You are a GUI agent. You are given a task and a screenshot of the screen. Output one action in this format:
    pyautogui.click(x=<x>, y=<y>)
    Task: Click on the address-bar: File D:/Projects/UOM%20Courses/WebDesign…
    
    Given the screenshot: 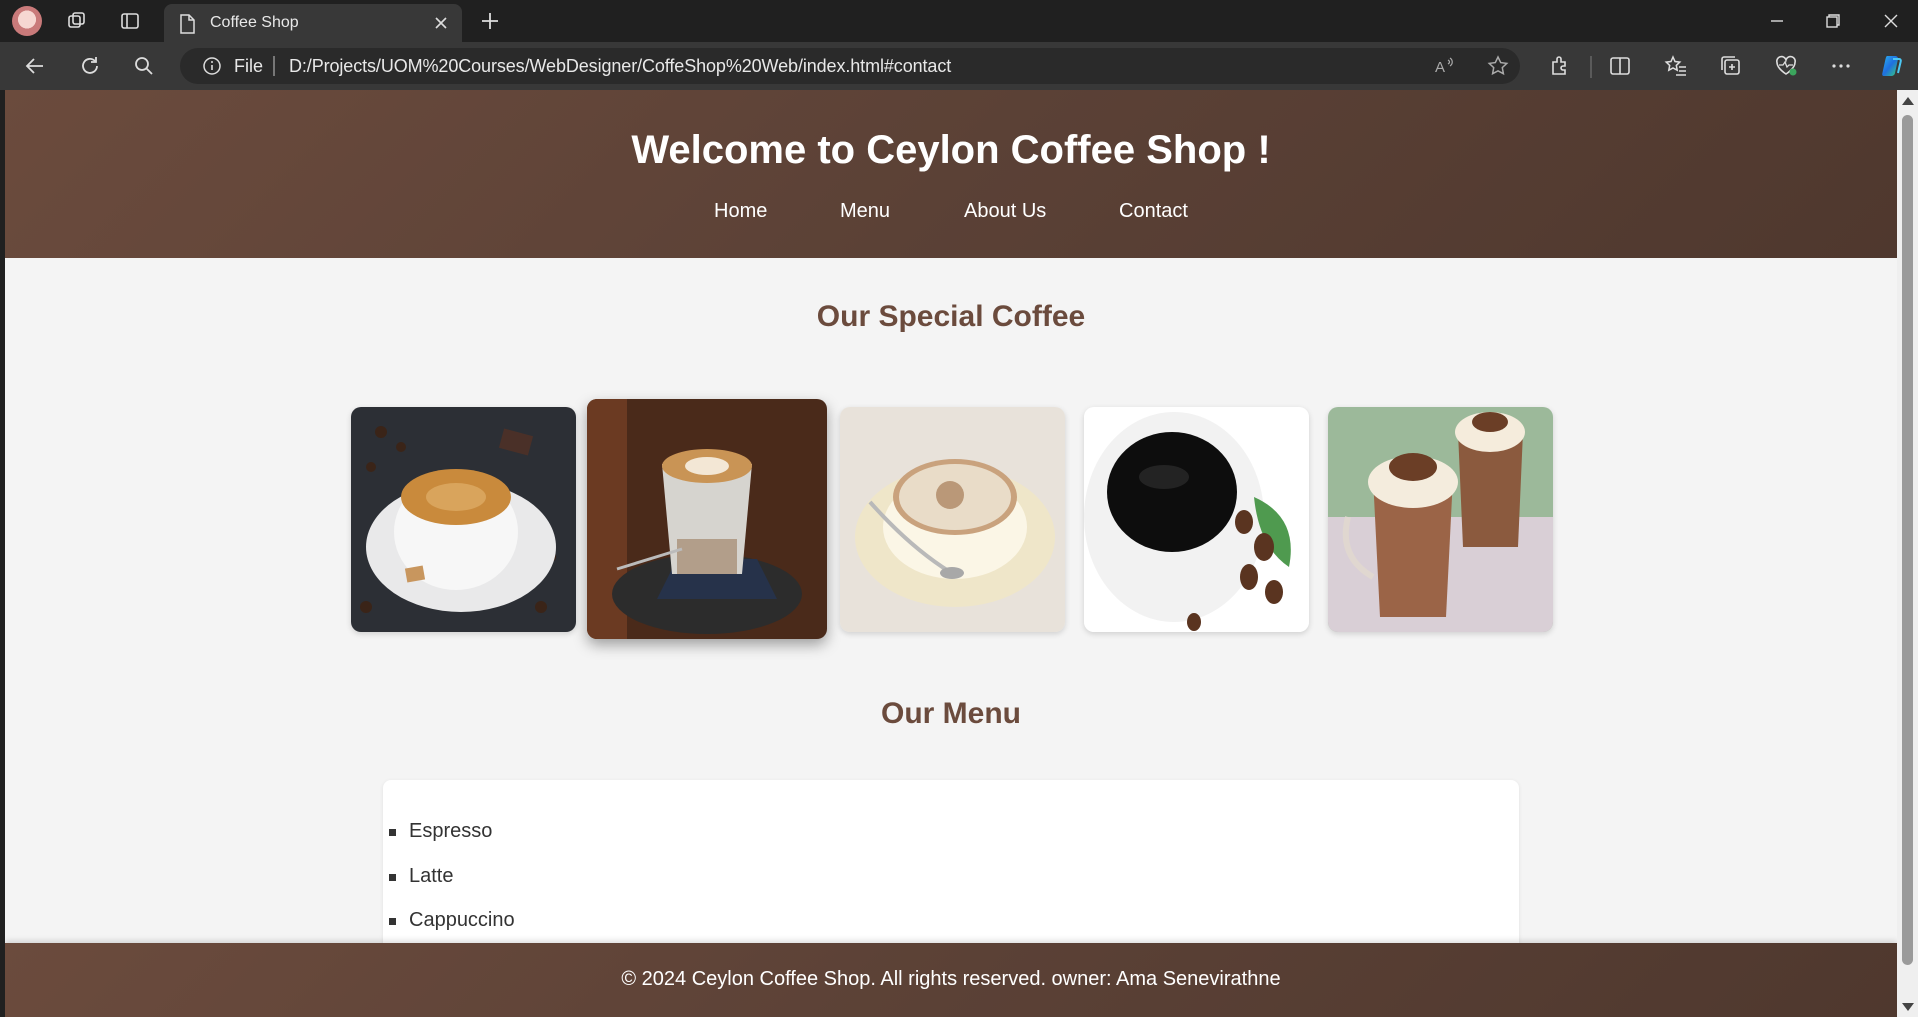 What is the action you would take?
    pyautogui.click(x=850, y=66)
    